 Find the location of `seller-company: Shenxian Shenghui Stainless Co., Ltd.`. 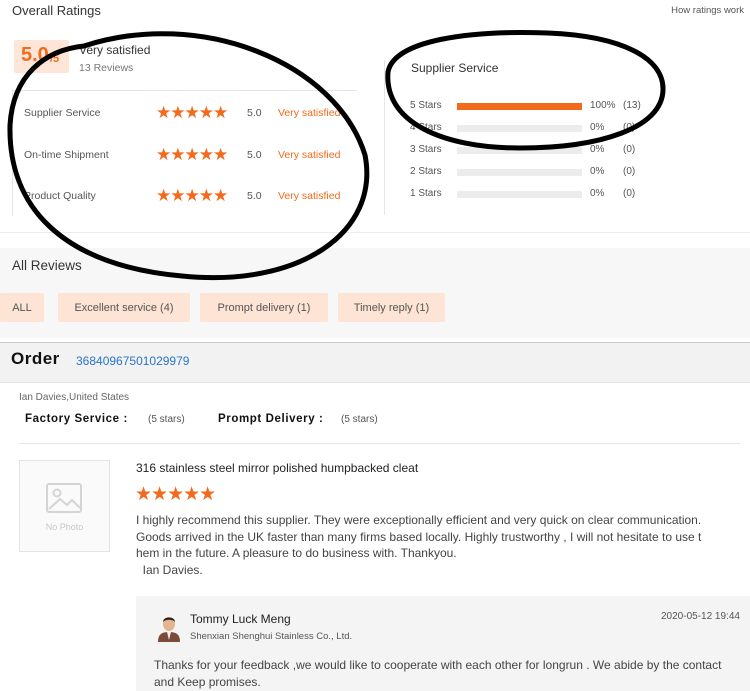

seller-company: Shenxian Shenghui Stainless Co., Ltd. is located at coordinates (271, 636).